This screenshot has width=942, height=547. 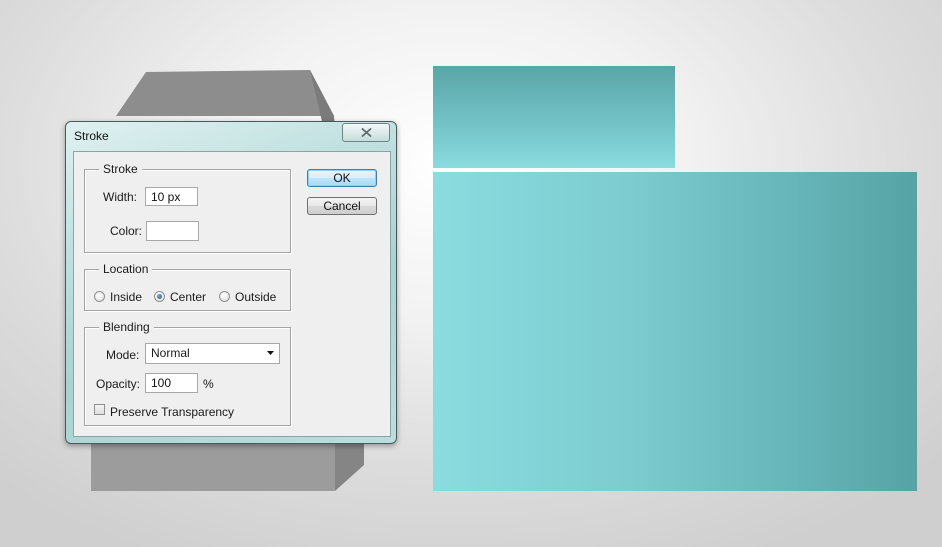 What do you see at coordinates (120, 169) in the screenshot?
I see `stroke-group-legend: Stroke` at bounding box center [120, 169].